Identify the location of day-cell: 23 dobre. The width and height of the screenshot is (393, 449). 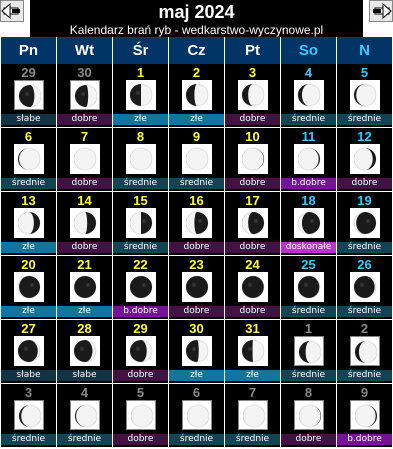
(196, 287).